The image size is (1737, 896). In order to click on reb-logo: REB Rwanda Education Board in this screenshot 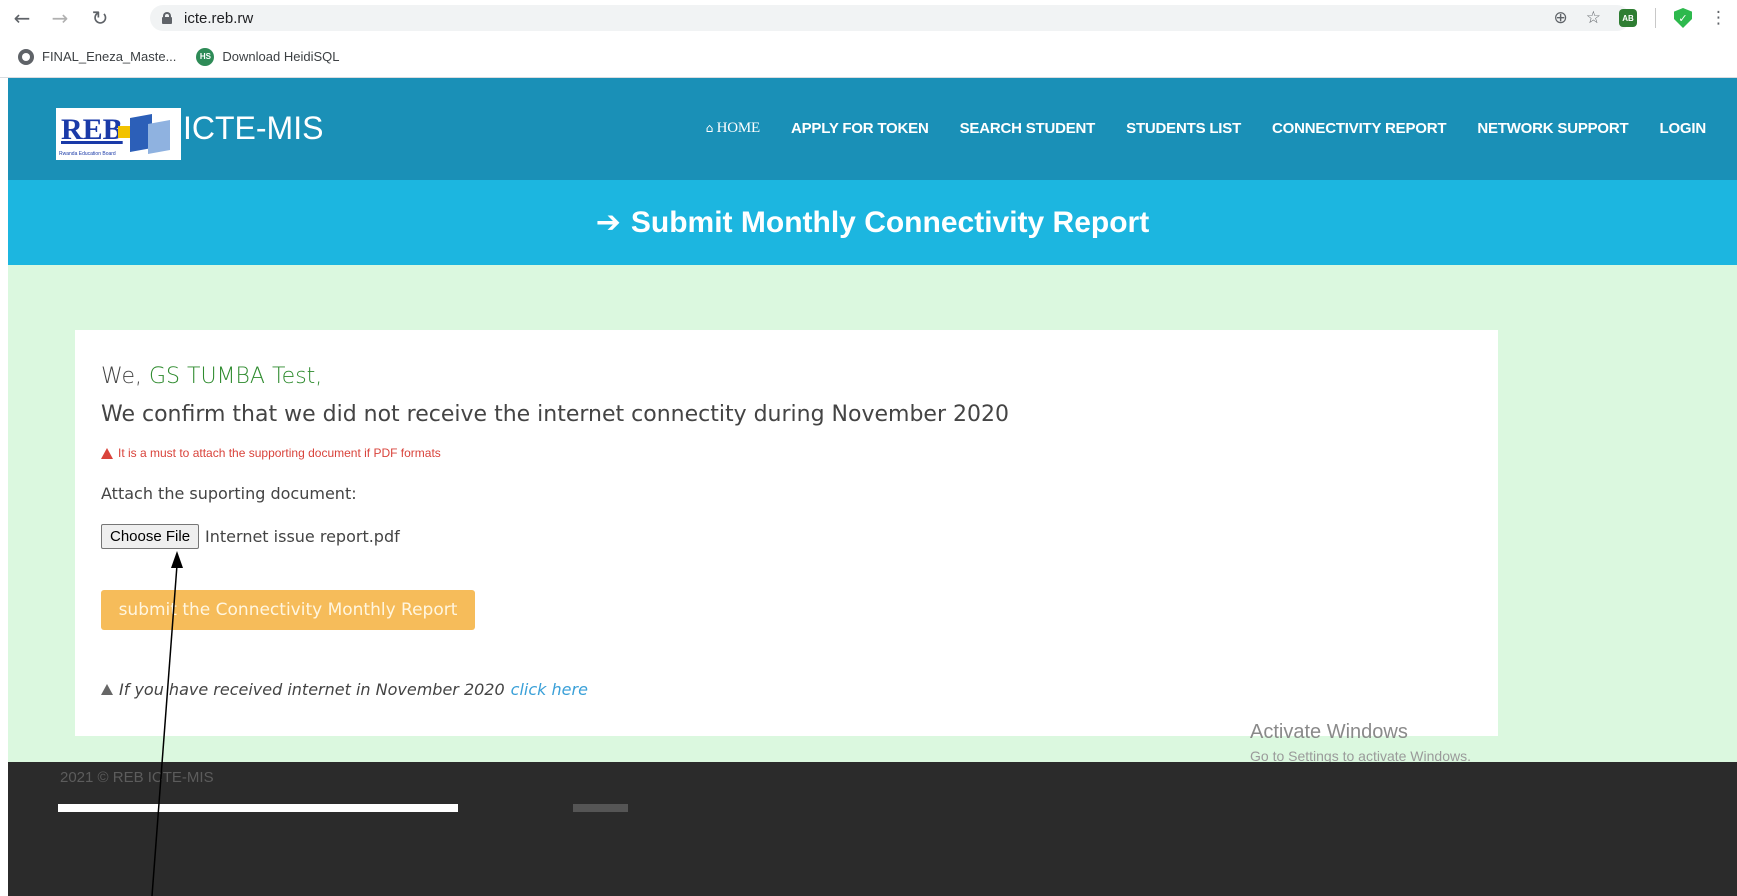, I will do `click(118, 134)`.